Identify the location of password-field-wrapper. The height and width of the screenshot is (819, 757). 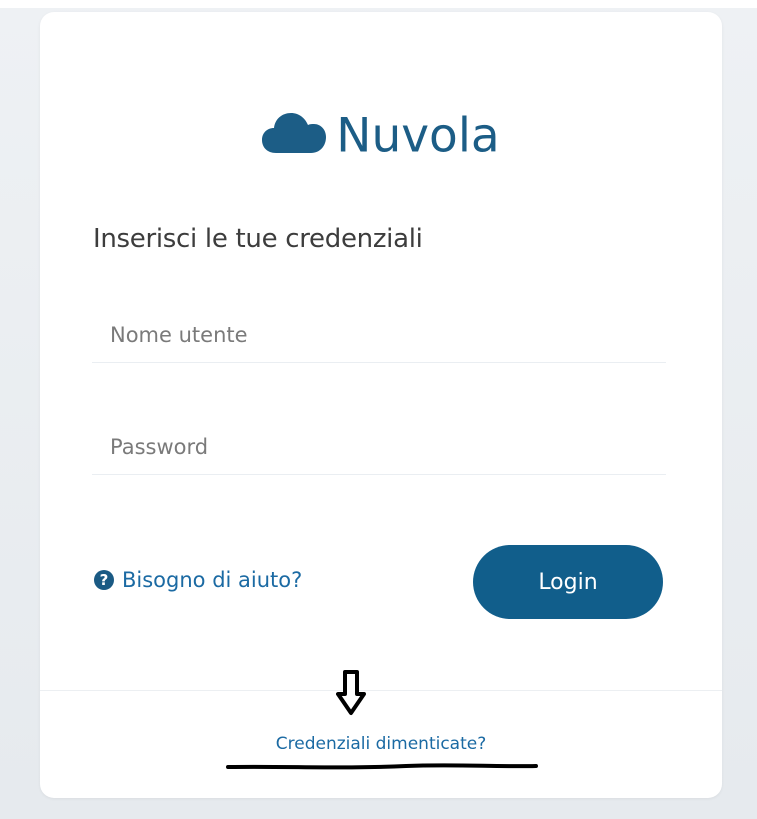
(379, 447).